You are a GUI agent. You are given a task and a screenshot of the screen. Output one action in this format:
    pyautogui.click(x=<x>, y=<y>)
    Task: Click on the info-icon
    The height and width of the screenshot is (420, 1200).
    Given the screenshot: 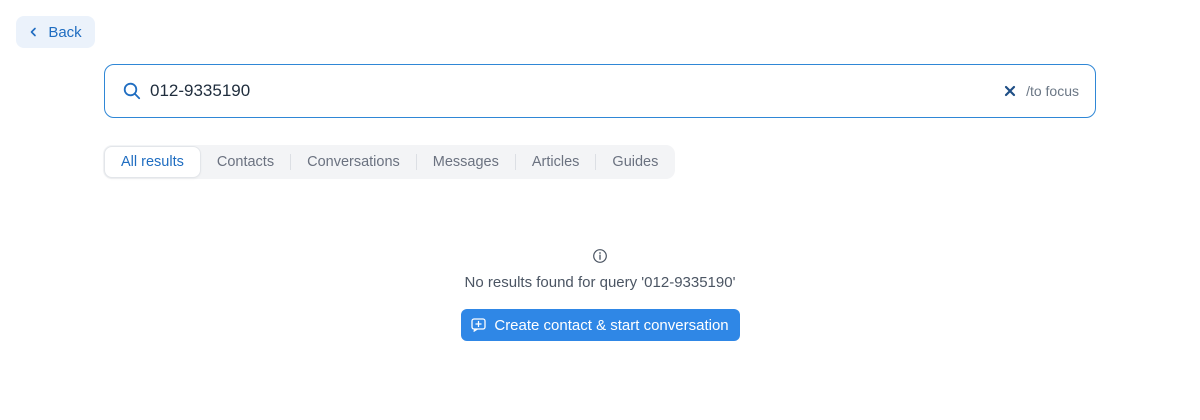 What is the action you would take?
    pyautogui.click(x=600, y=256)
    